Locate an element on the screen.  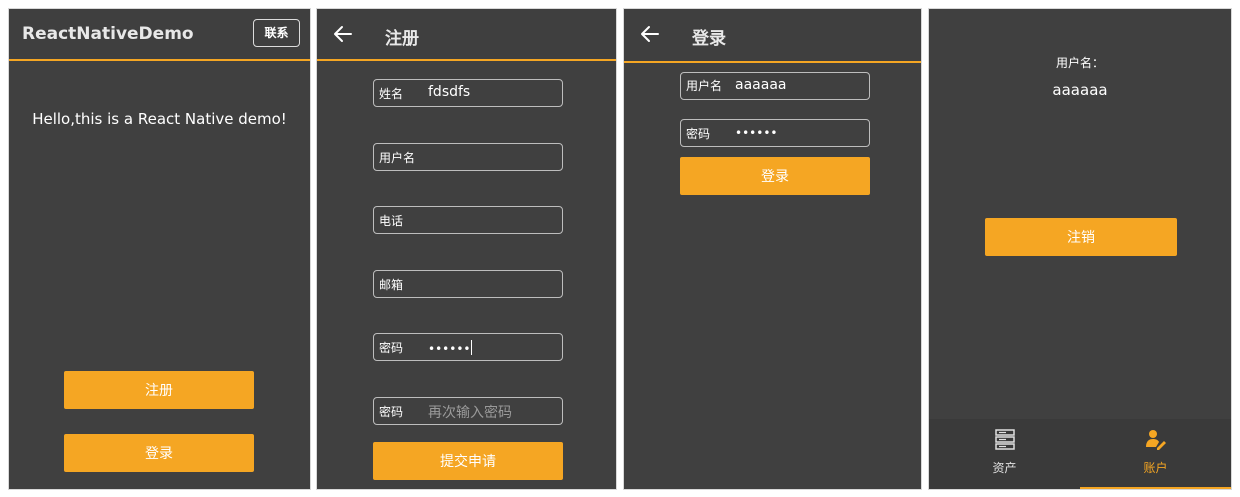
username-label: 用户名： is located at coordinates (1079, 63).